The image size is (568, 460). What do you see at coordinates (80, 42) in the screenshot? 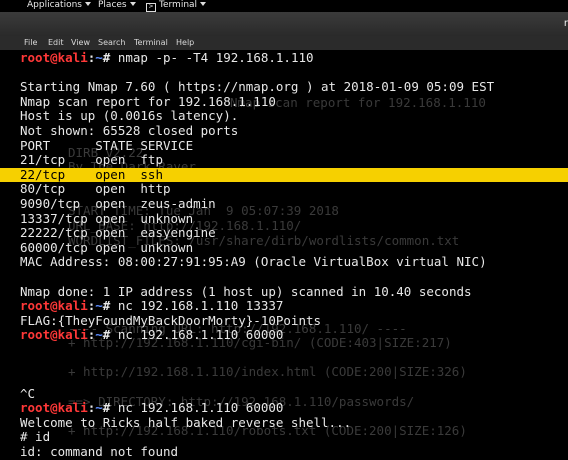
I see `menu-view: View` at bounding box center [80, 42].